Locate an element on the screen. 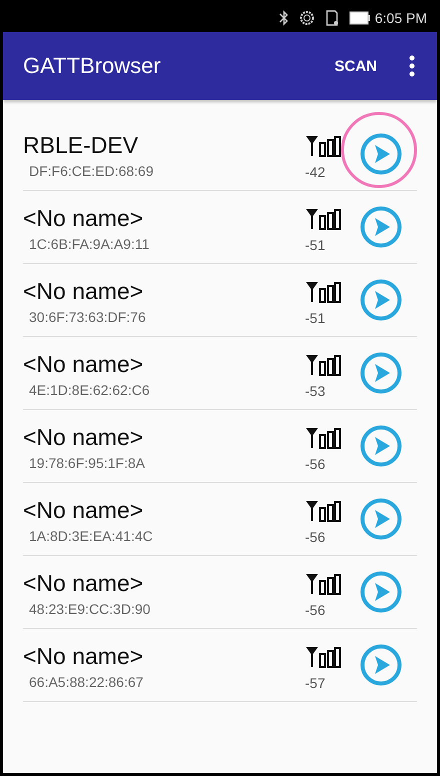 The image size is (440, 776). device-row: <No name> 19:78:6F:95:1F:8A -56 is located at coordinates (220, 446).